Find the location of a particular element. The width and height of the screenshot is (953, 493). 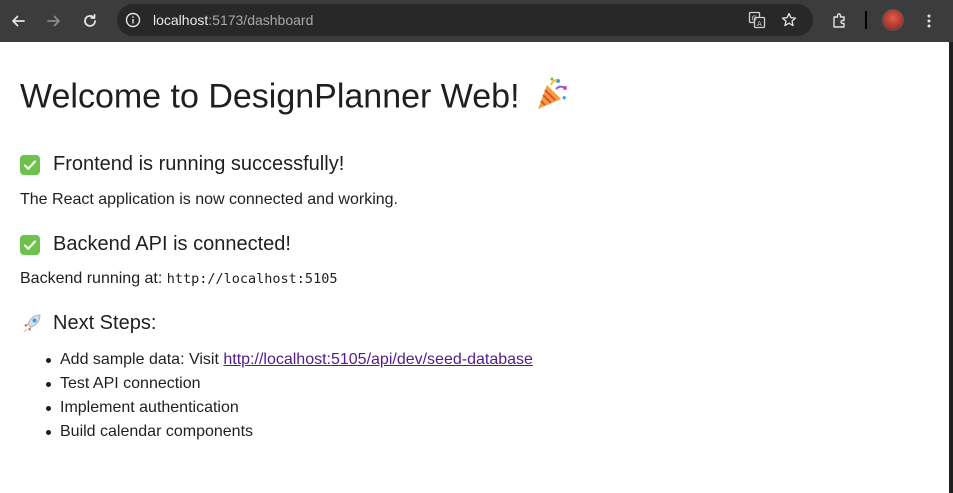

more-vert-icon is located at coordinates (929, 21).